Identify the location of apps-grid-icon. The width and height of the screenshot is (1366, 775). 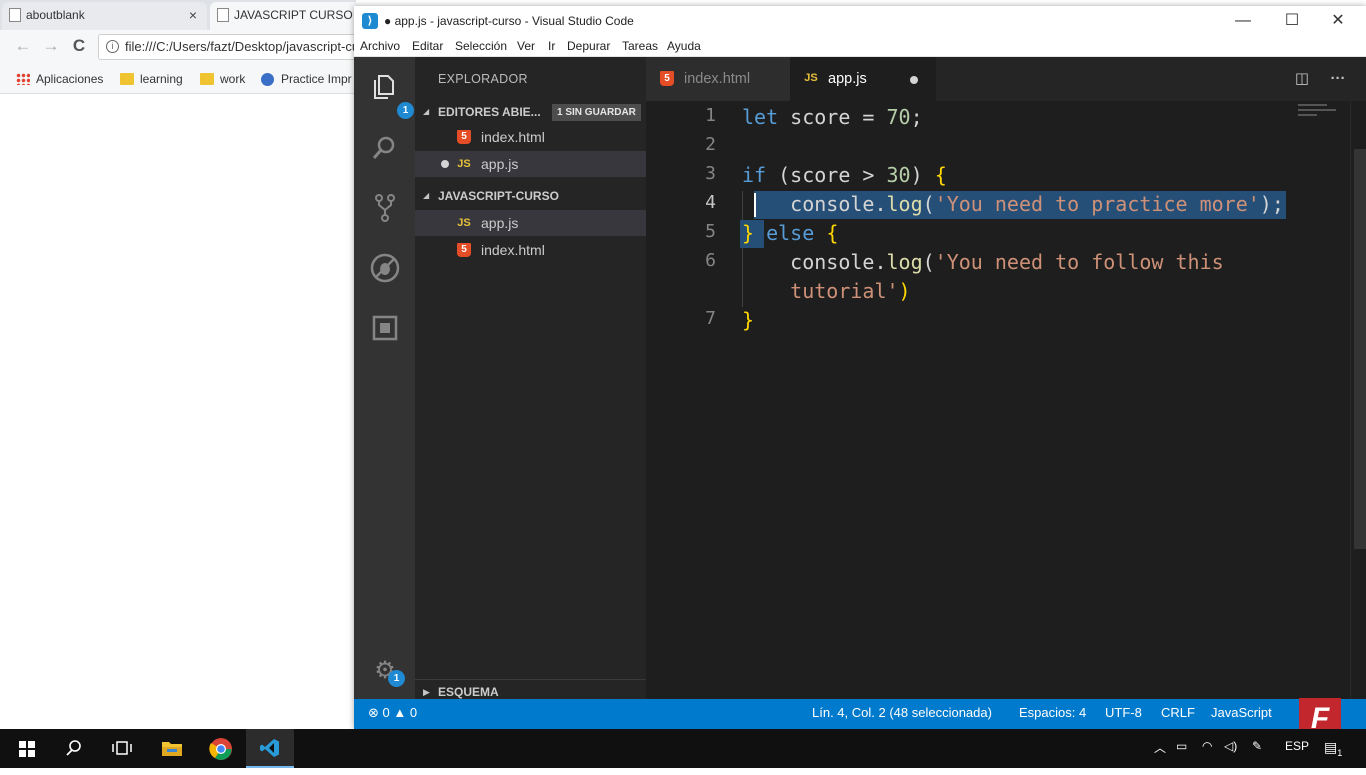
(23, 79).